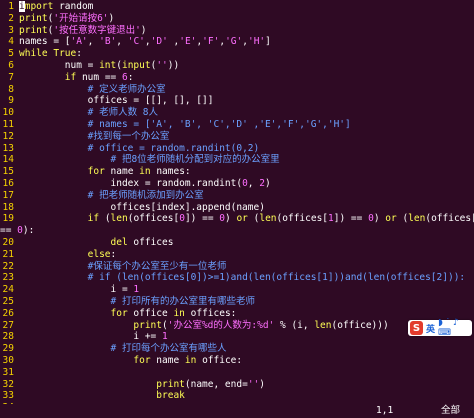  What do you see at coordinates (11, 89) in the screenshot?
I see `line-number: 8` at bounding box center [11, 89].